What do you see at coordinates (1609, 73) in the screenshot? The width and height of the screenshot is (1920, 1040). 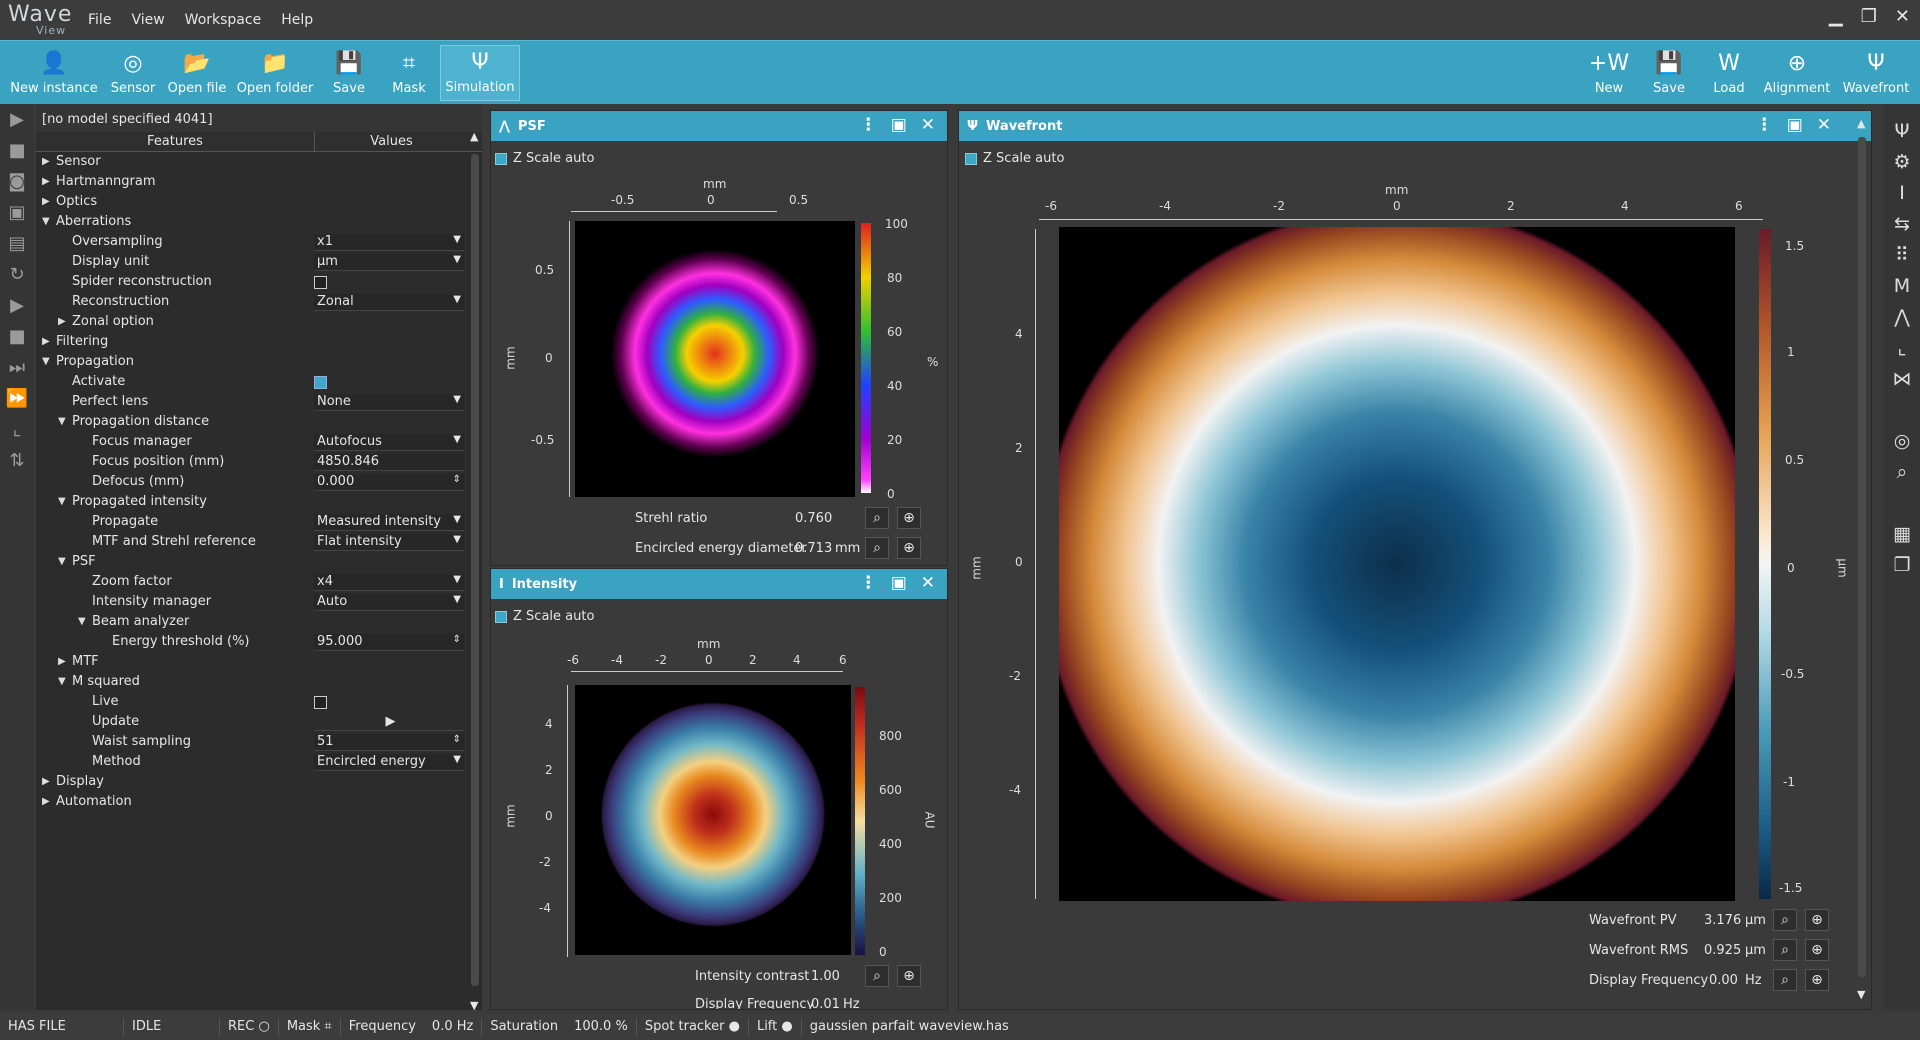 I see `new-wavefront-button: +W New` at bounding box center [1609, 73].